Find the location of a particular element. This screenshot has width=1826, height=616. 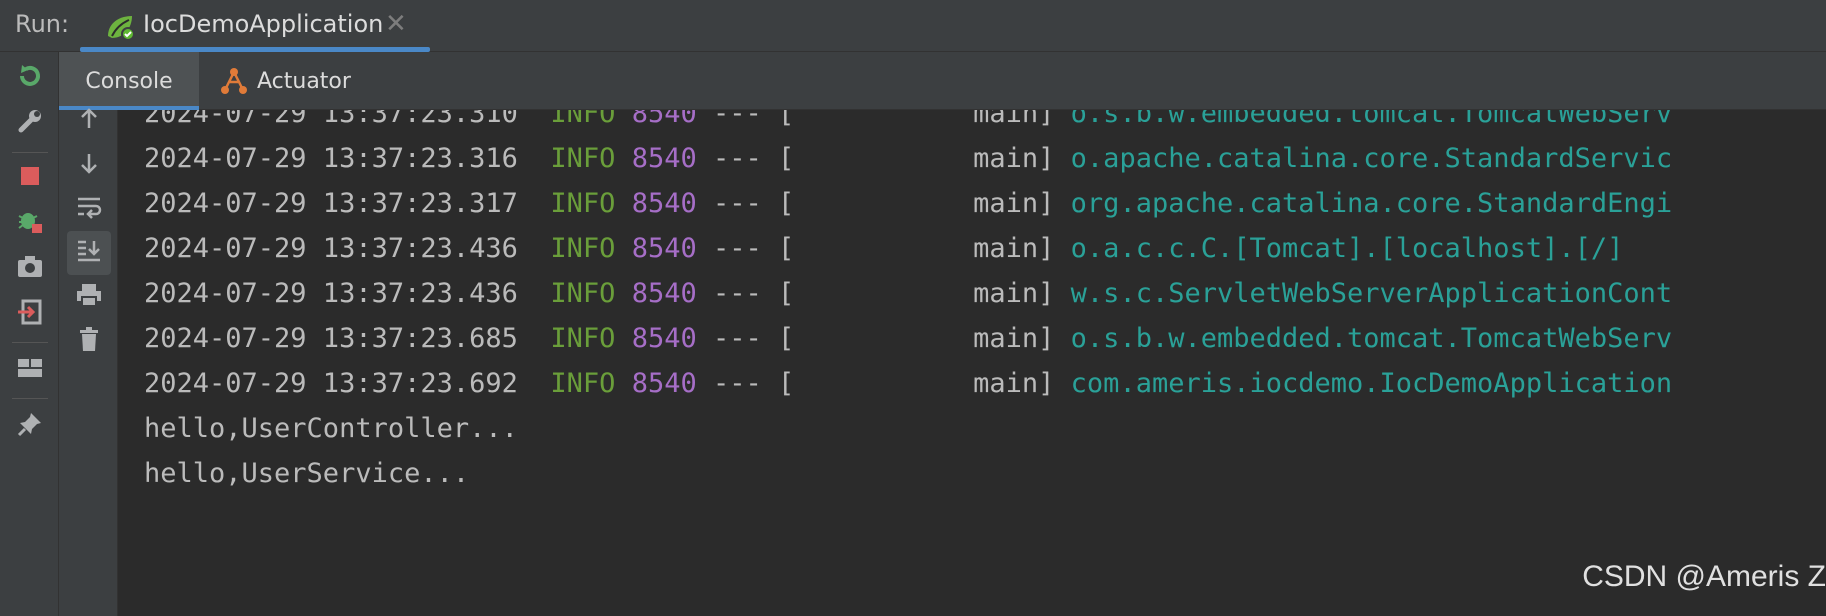

rerun-button is located at coordinates (30, 78).